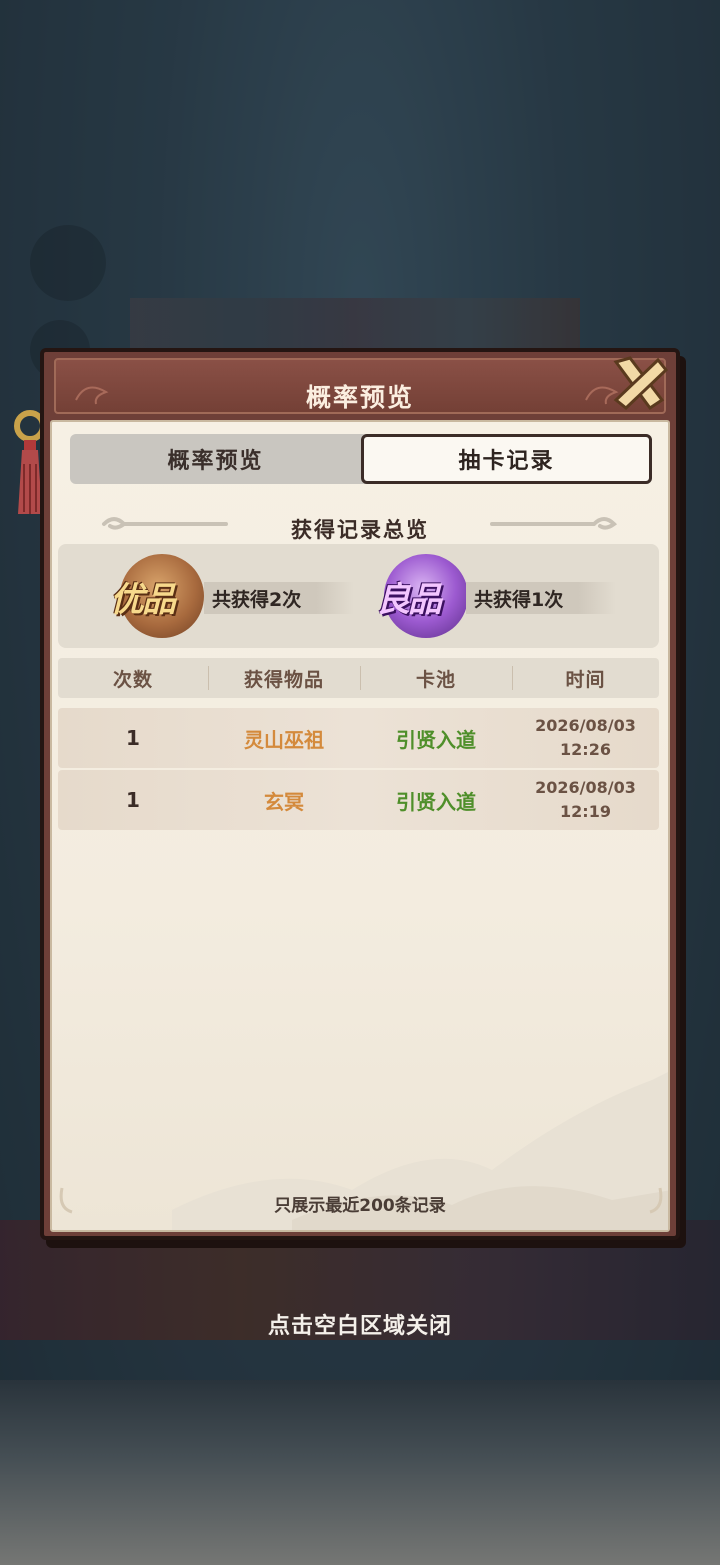 The width and height of the screenshot is (720, 1565). Describe the element at coordinates (554, 523) in the screenshot. I see `cloud-ornament-right` at that location.